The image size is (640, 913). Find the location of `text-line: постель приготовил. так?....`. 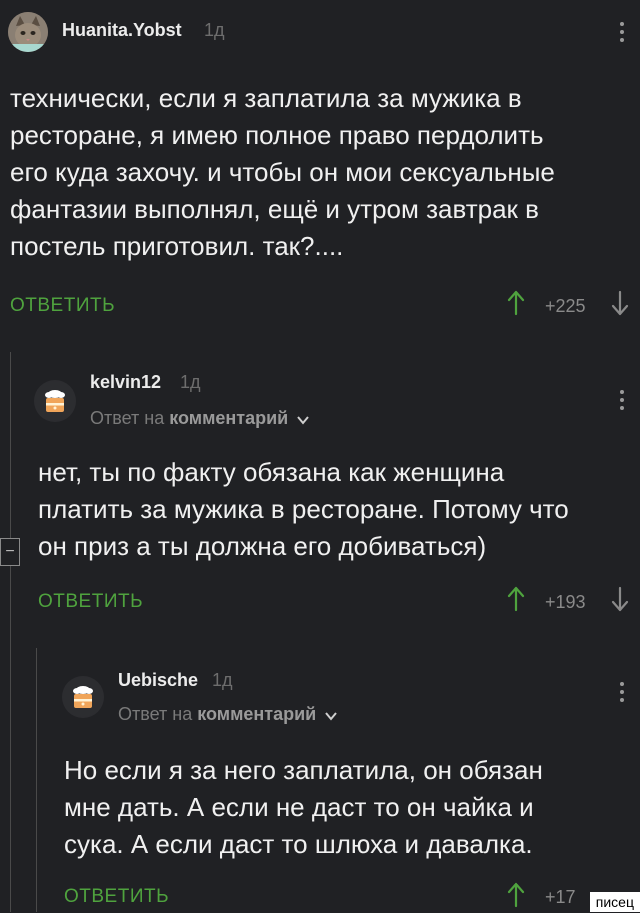

text-line: постель приготовил. так?.... is located at coordinates (177, 246).